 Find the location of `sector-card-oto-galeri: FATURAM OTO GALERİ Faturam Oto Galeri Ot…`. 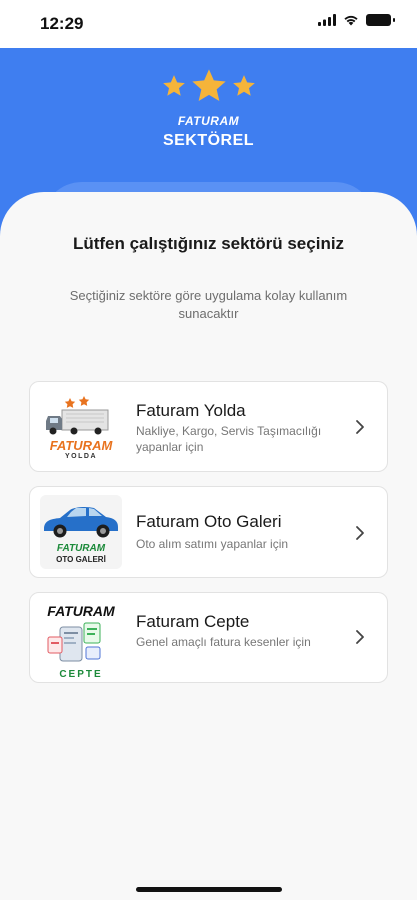

sector-card-oto-galeri: FATURAM OTO GALERİ Faturam Oto Galeri Ot… is located at coordinates (208, 532).